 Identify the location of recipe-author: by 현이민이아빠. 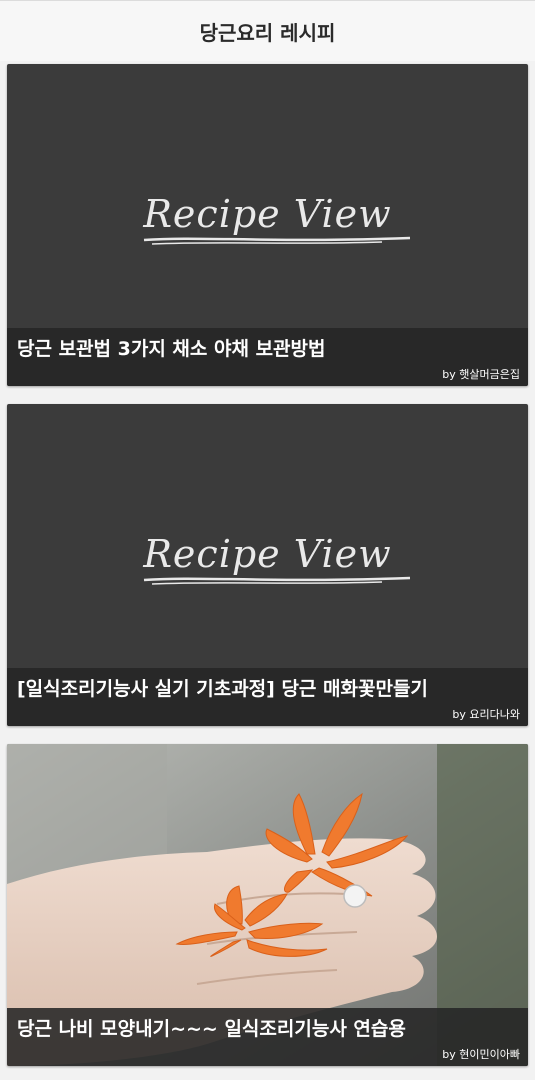
(481, 1054).